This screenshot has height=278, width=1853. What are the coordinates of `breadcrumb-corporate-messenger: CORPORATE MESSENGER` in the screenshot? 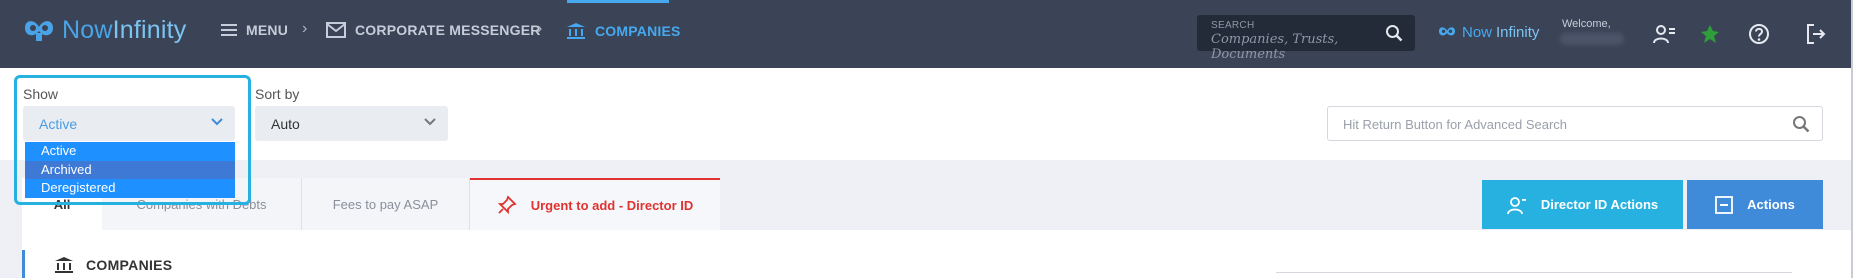 It's located at (433, 30).